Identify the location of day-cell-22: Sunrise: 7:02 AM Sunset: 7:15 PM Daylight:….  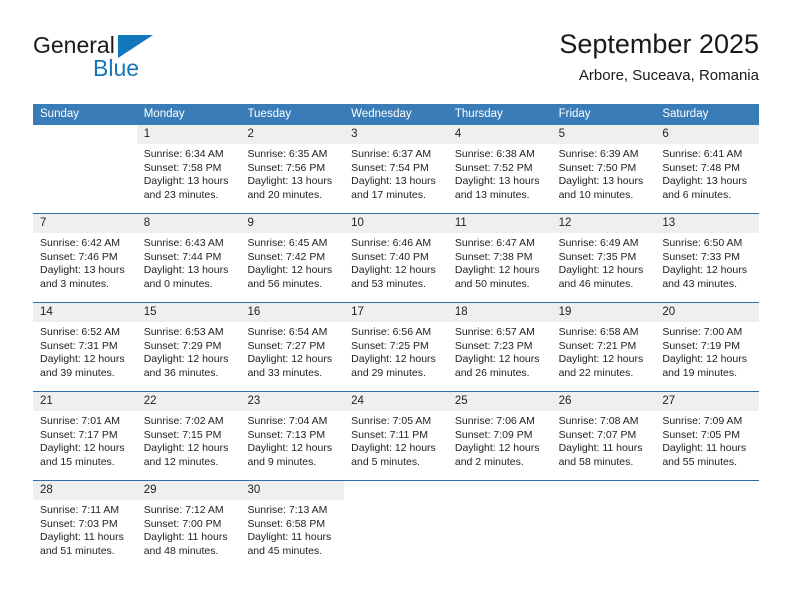
(189, 445).